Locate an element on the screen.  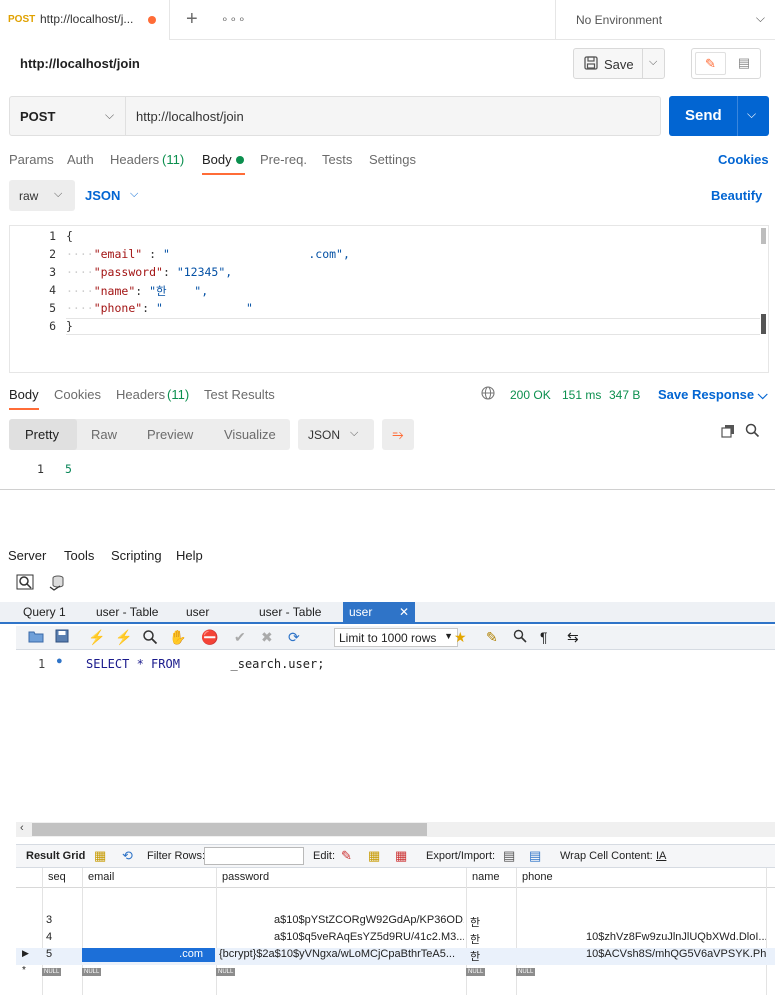
search-icon is located at coordinates (752, 432).